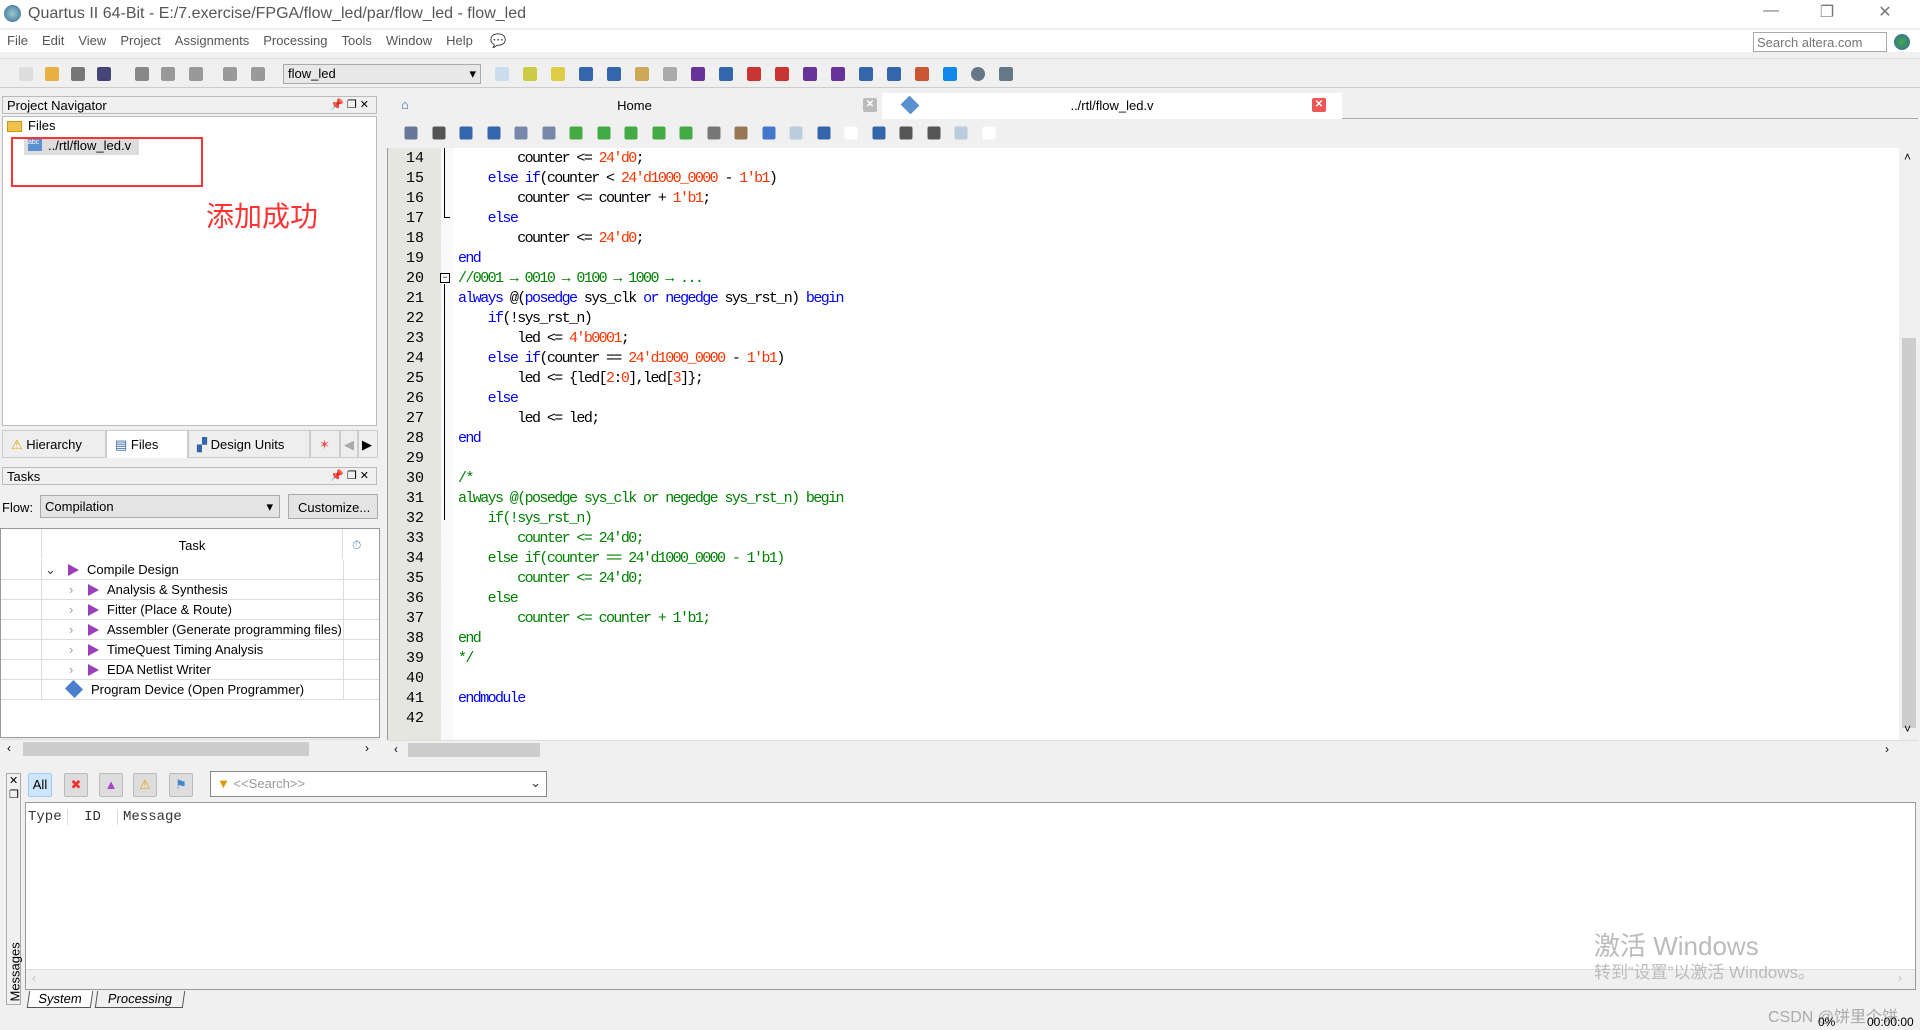  Describe the element at coordinates (50, 570) in the screenshot. I see `chevron-down-icon: ⌄` at that location.